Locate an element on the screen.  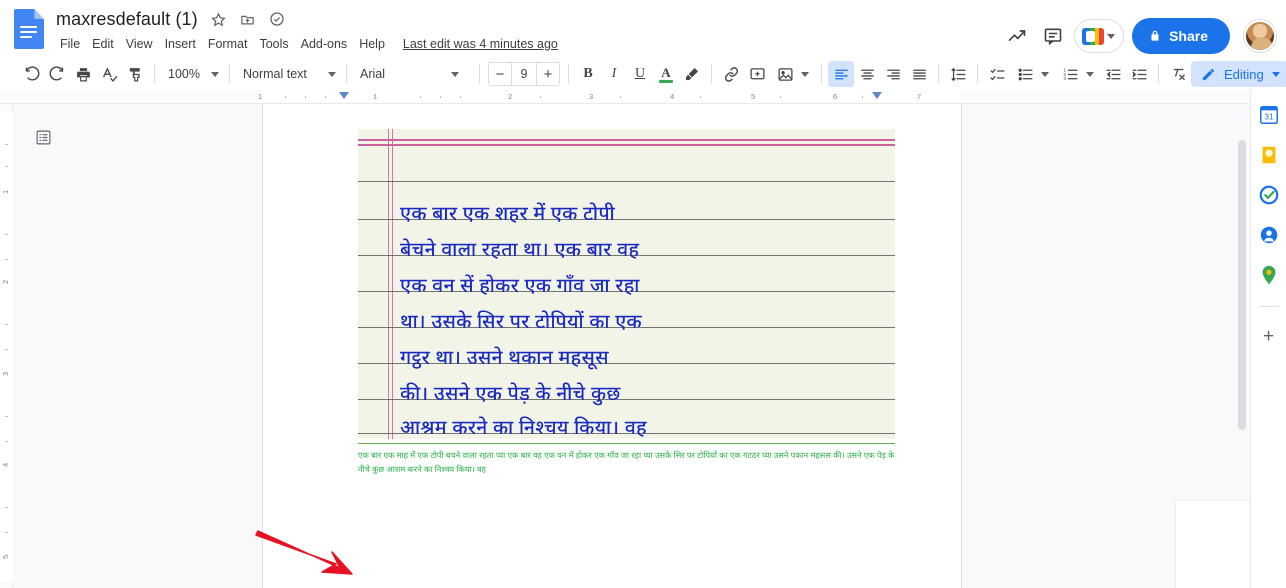
font-family-select: Arial is located at coordinates (399, 74).